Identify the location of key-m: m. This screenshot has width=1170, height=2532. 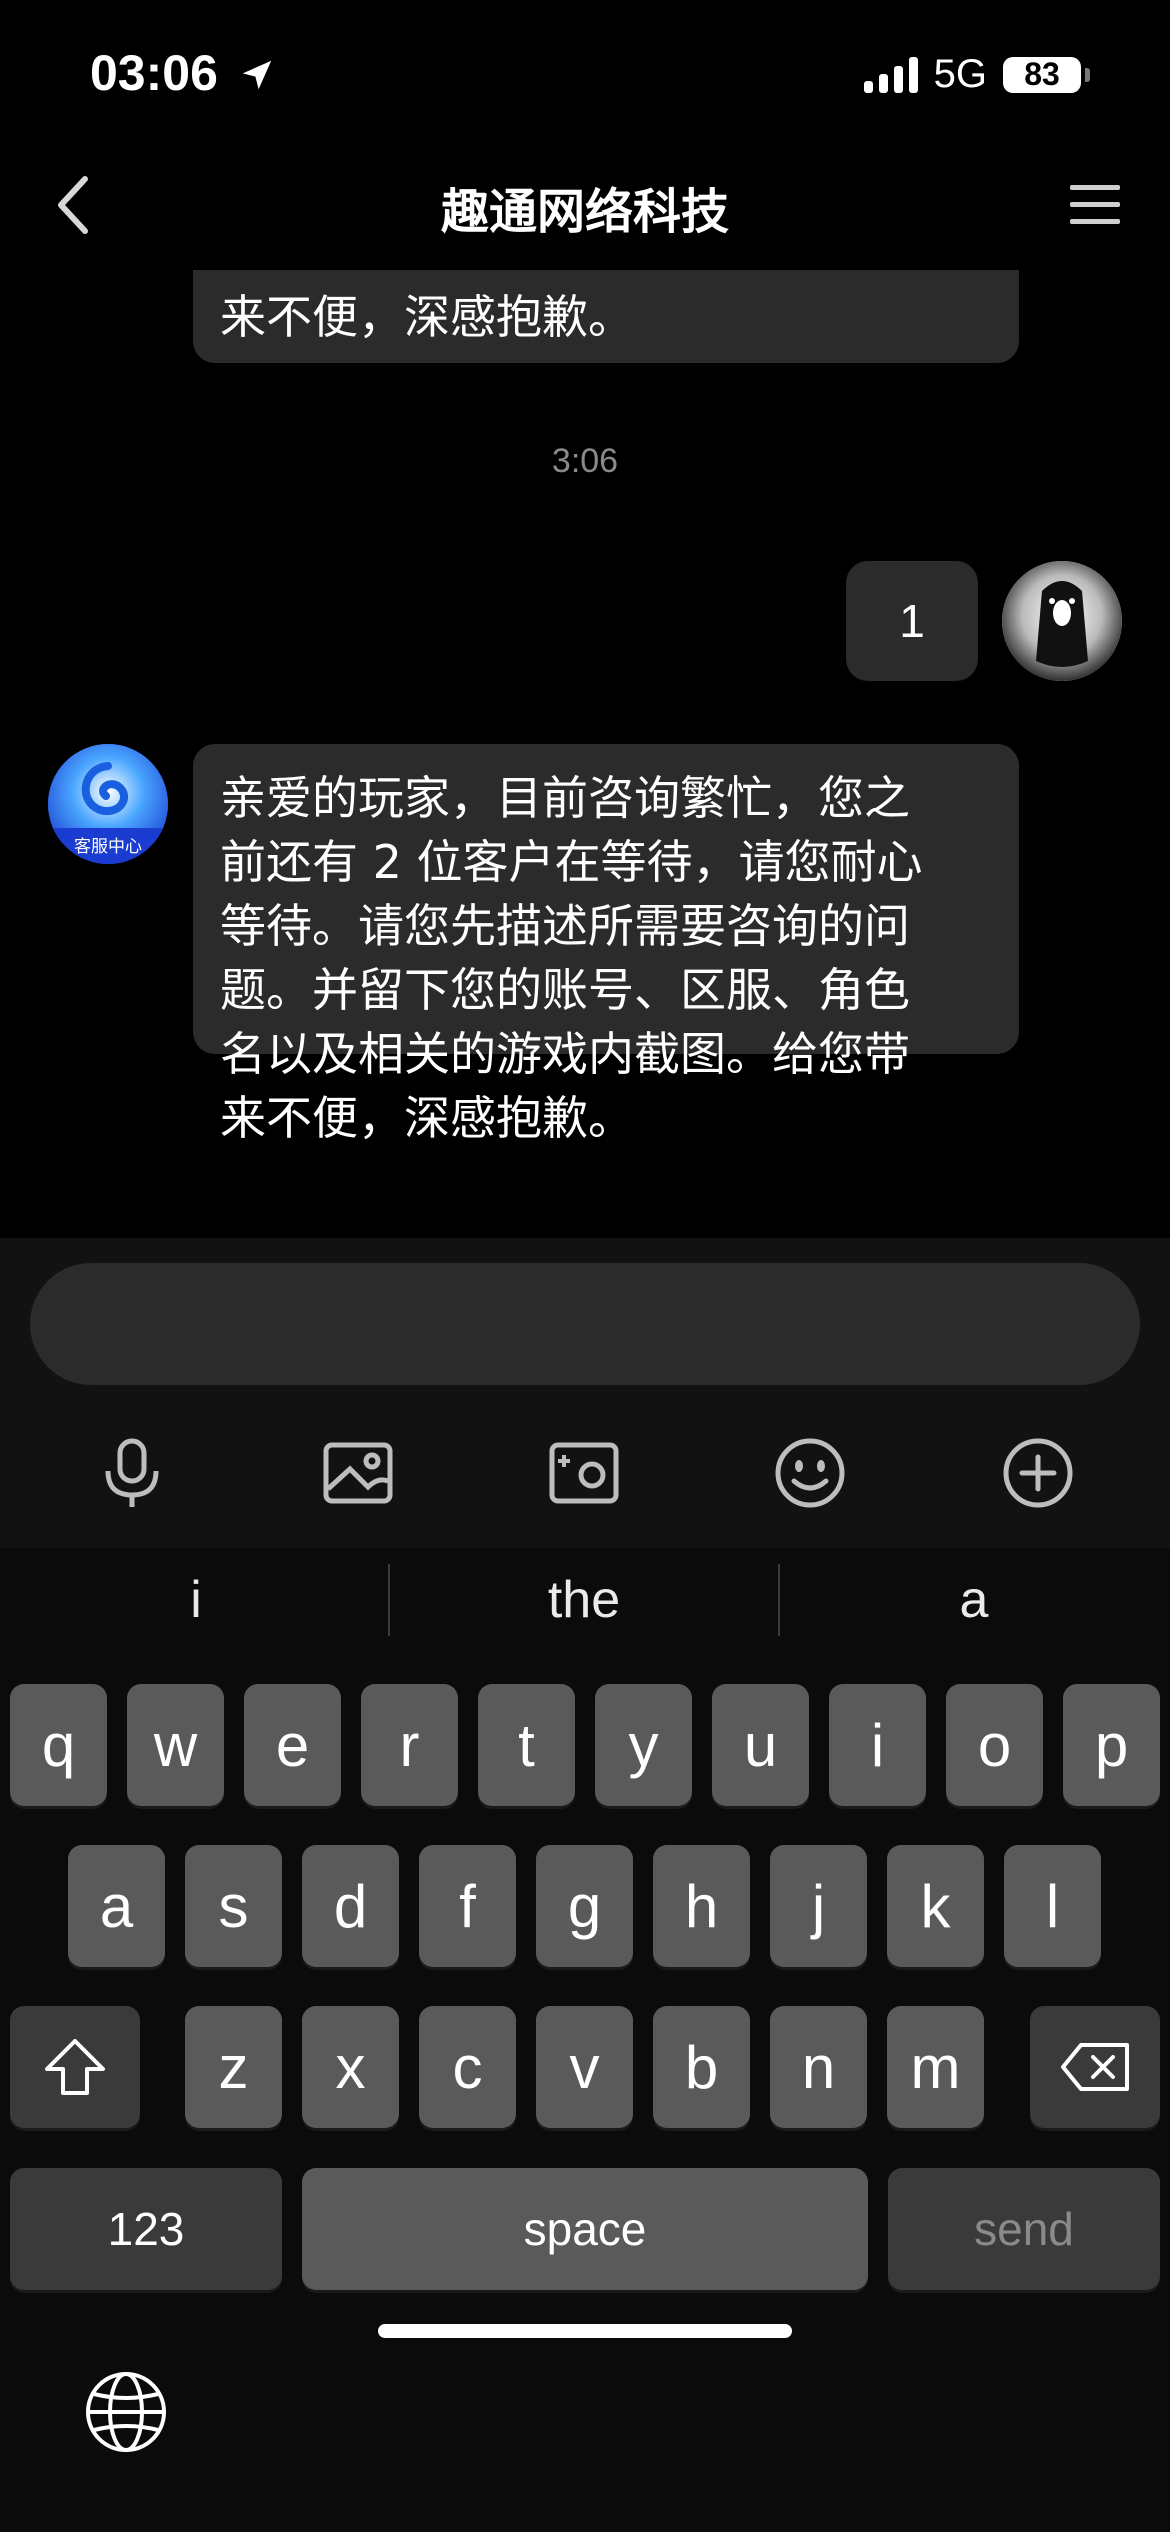
(935, 2067).